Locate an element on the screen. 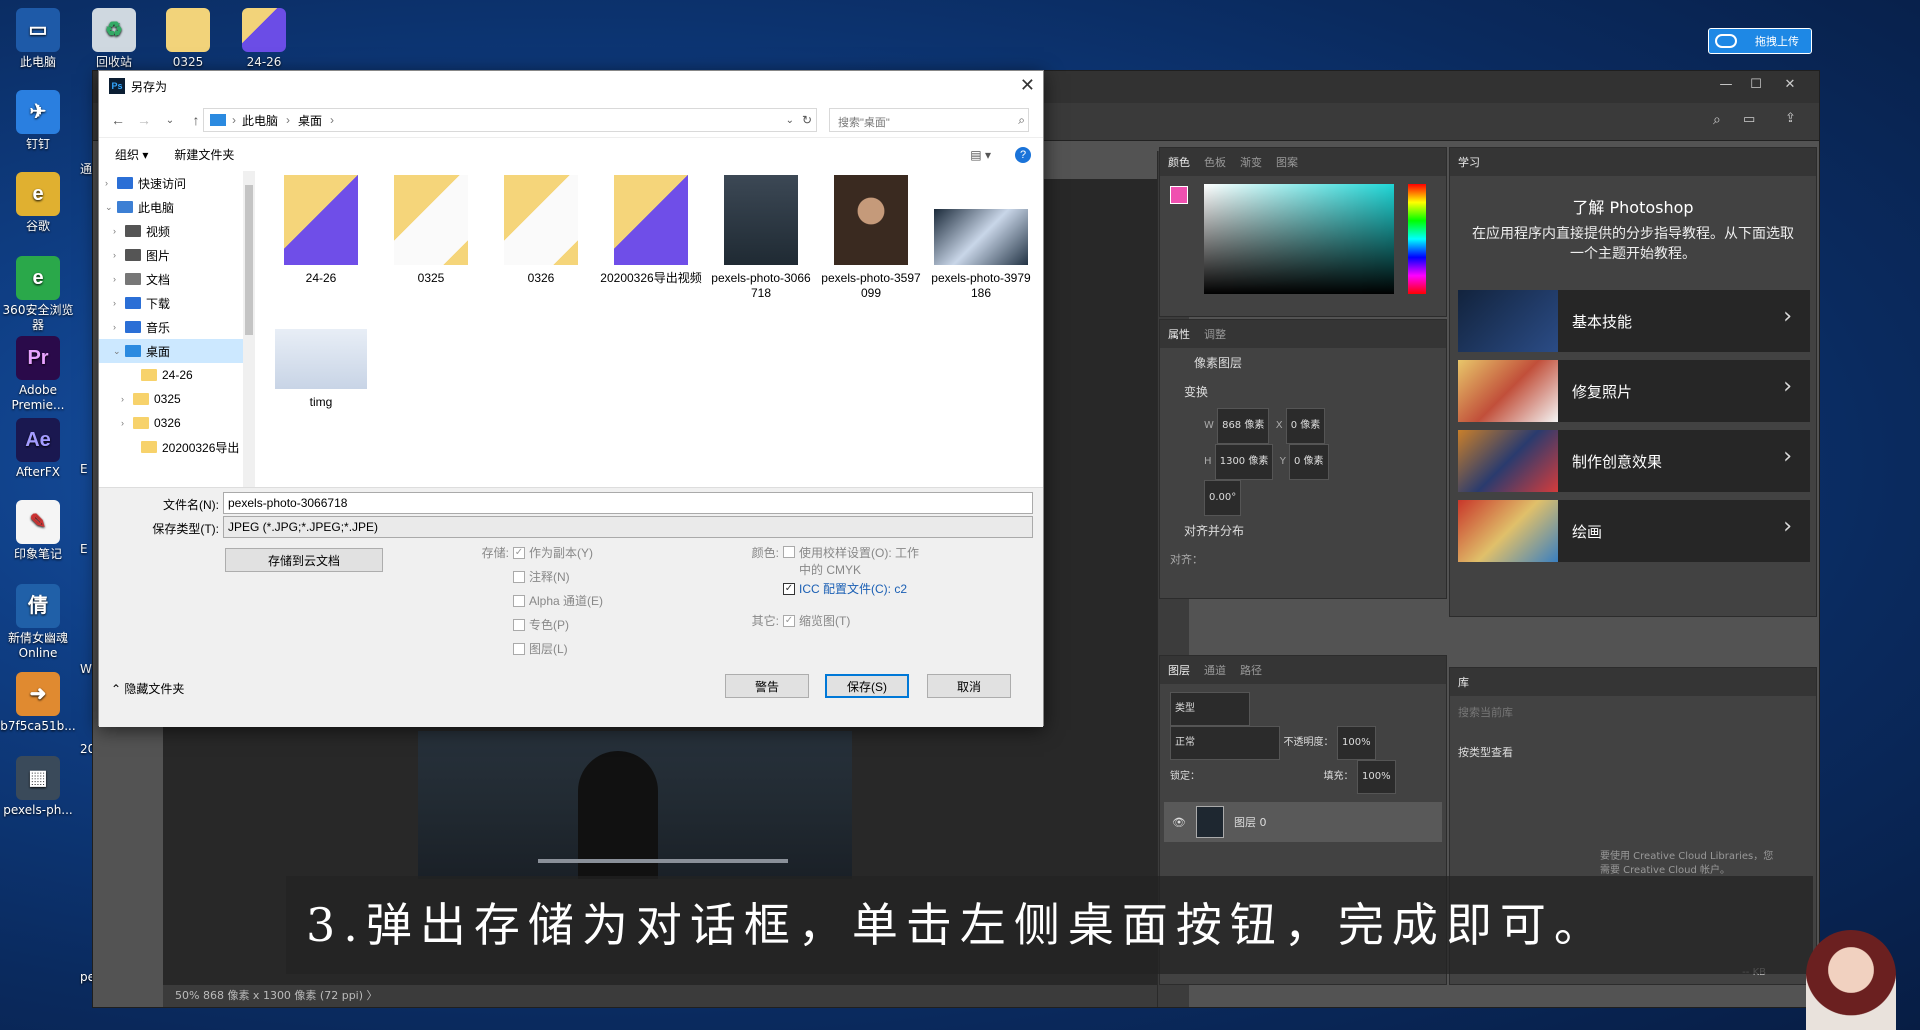  learn-card-creative: 制作创意效果 › is located at coordinates (1634, 461).